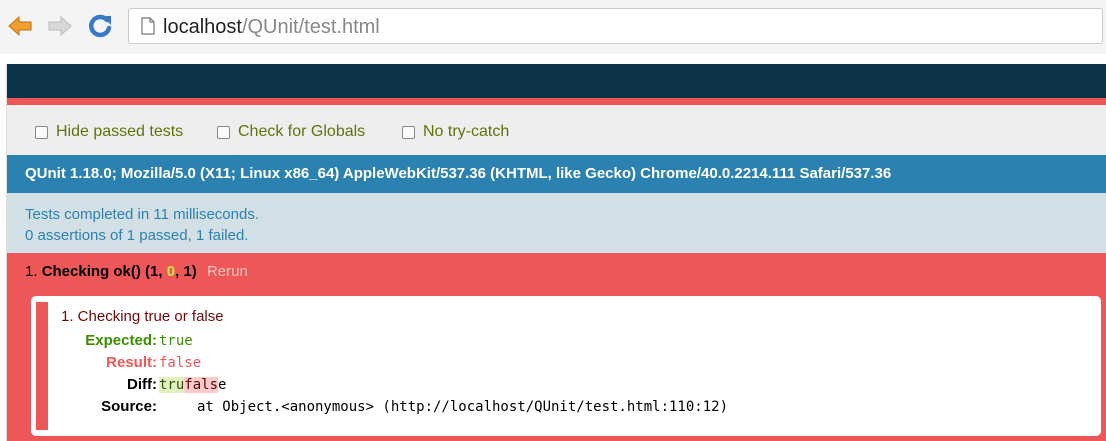  I want to click on forward-arrow-icon, so click(60, 26).